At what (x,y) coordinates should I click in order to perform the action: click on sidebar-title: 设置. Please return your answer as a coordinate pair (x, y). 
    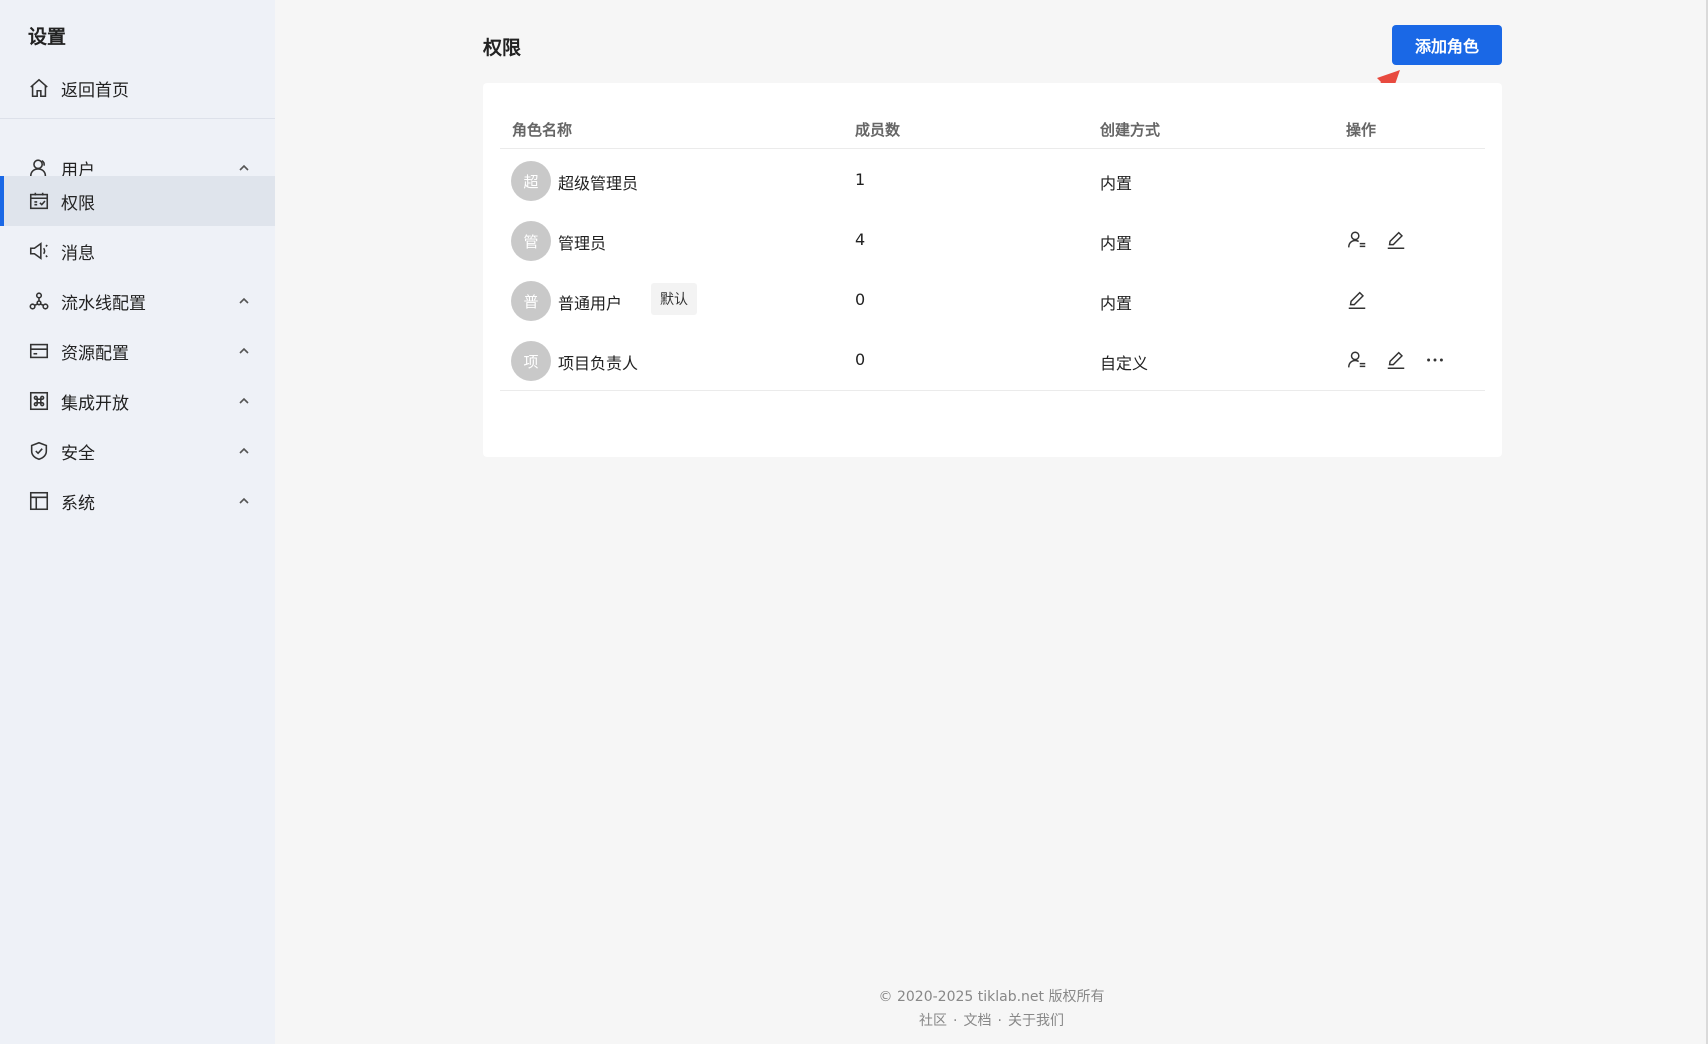
    Looking at the image, I should click on (47, 37).